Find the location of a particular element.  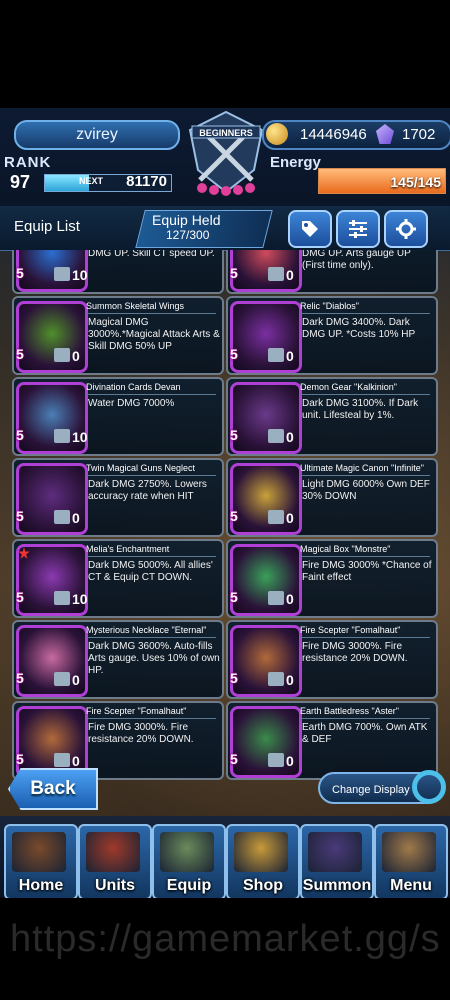

back-button: Back is located at coordinates (53, 789).